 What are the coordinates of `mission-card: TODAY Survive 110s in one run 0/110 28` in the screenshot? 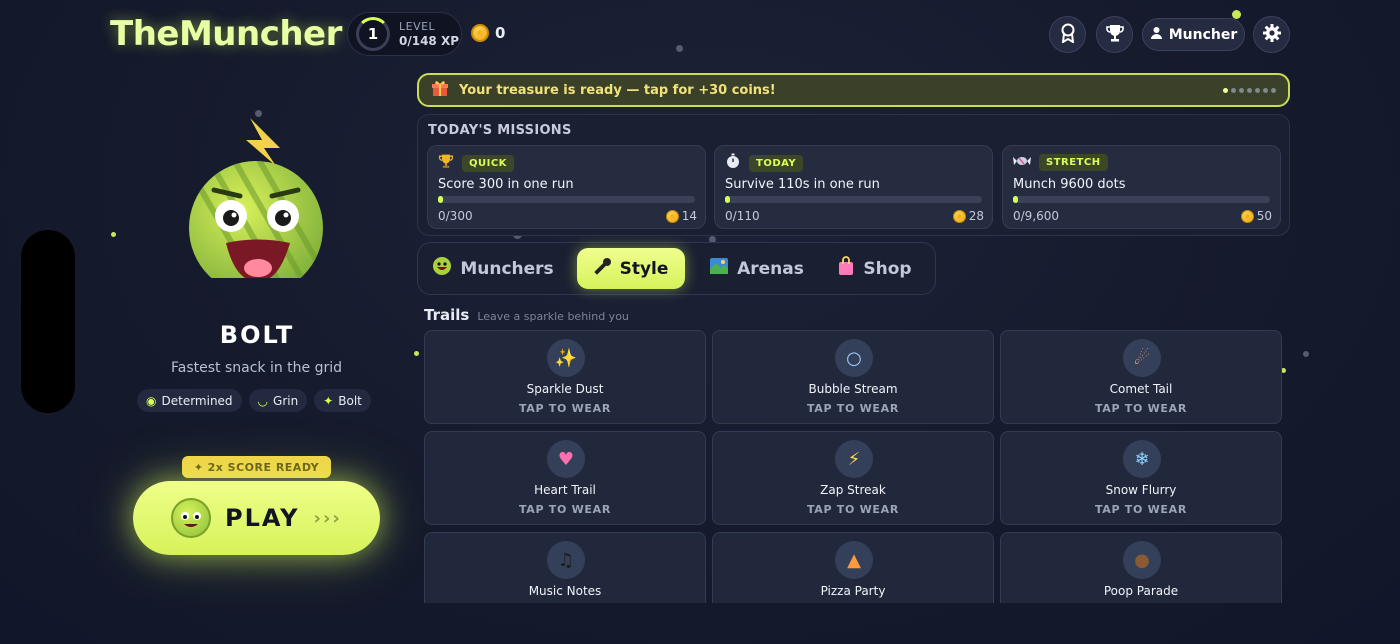 It's located at (853, 187).